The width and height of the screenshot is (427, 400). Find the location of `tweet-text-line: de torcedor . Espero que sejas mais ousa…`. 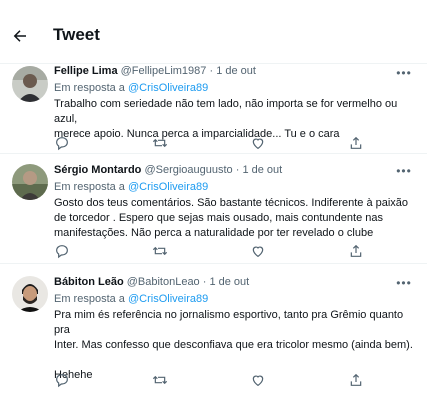

tweet-text-line: de torcedor . Espero que sejas mais ousa… is located at coordinates (218, 218).